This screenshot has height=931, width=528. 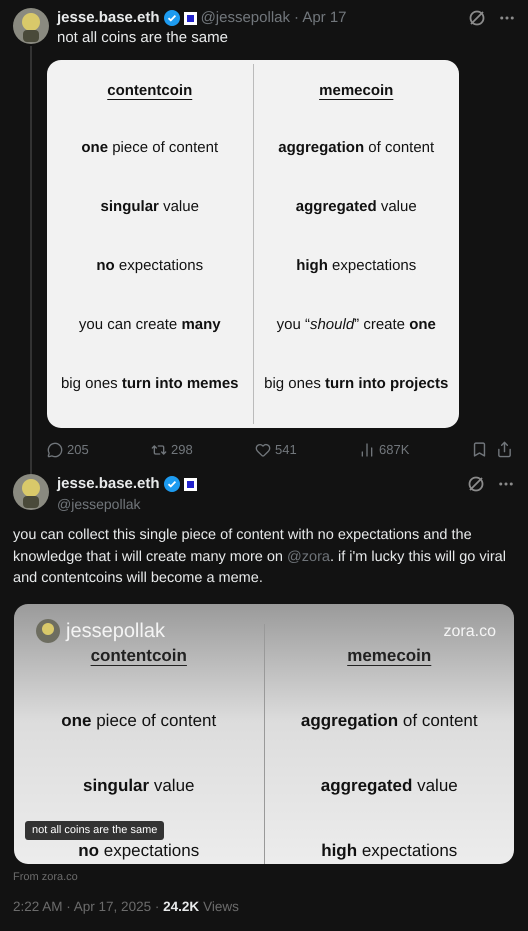 I want to click on video-avatar, so click(x=48, y=630).